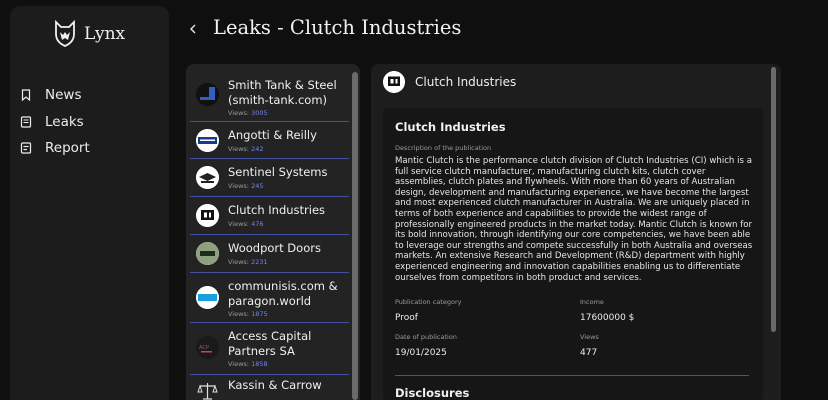 This screenshot has width=828, height=400. What do you see at coordinates (432, 393) in the screenshot?
I see `disclosures-title: Disclosures` at bounding box center [432, 393].